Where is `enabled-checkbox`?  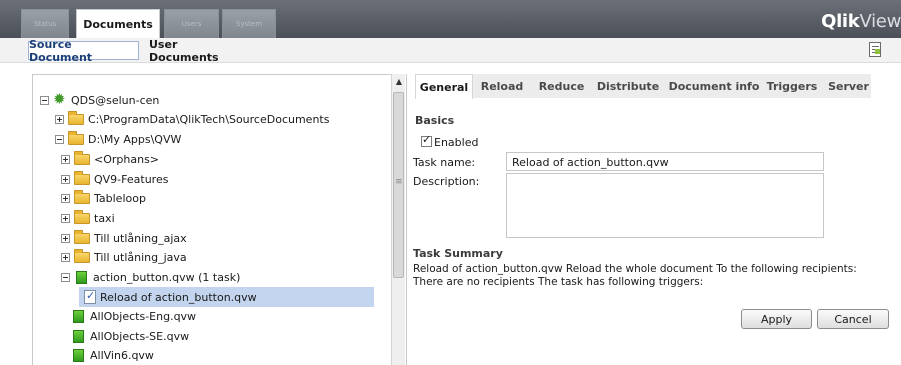
enabled-checkbox is located at coordinates (426, 140).